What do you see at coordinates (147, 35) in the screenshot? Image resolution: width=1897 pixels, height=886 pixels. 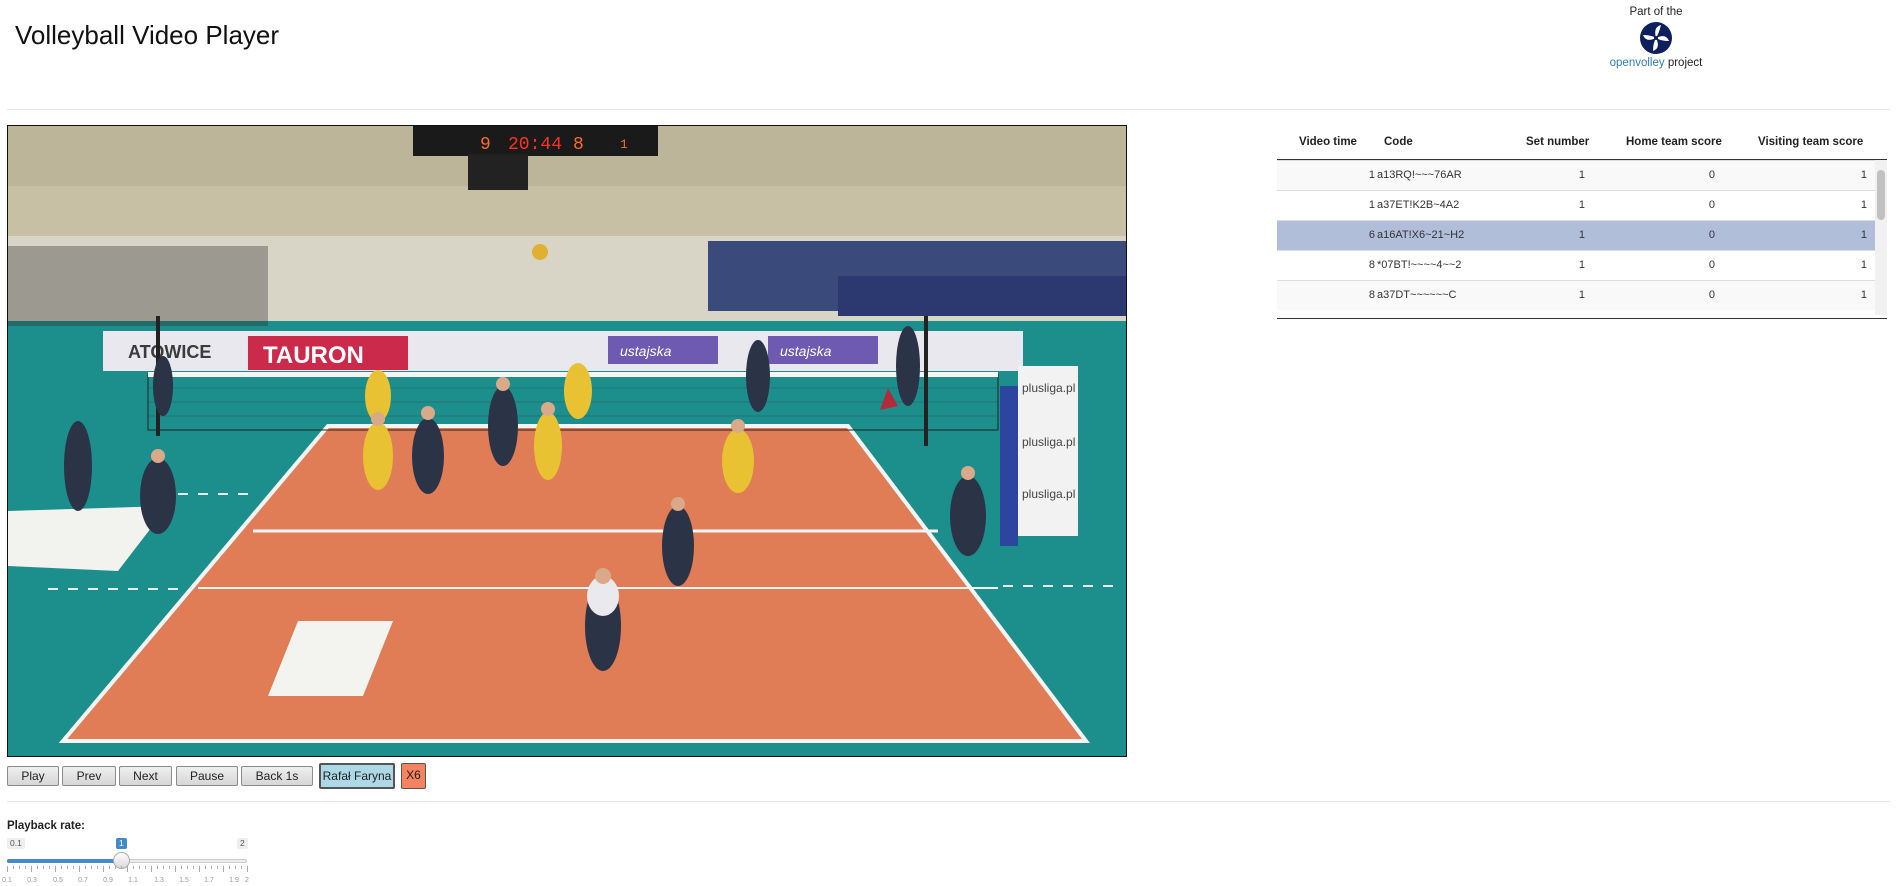 I see `page-title: Volleyball Video Player` at bounding box center [147, 35].